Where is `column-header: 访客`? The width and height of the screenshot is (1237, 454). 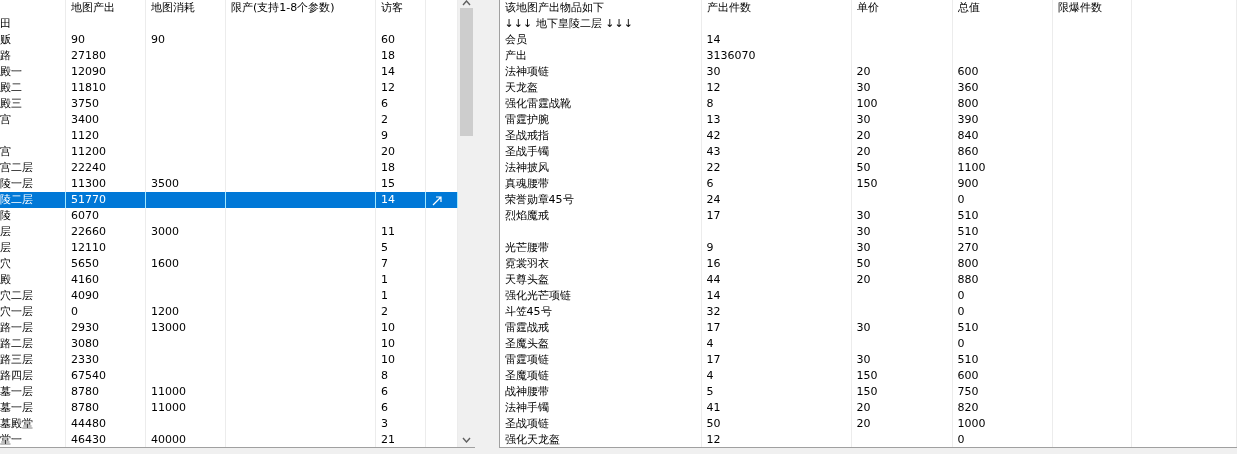
column-header: 访客 is located at coordinates (392, 8).